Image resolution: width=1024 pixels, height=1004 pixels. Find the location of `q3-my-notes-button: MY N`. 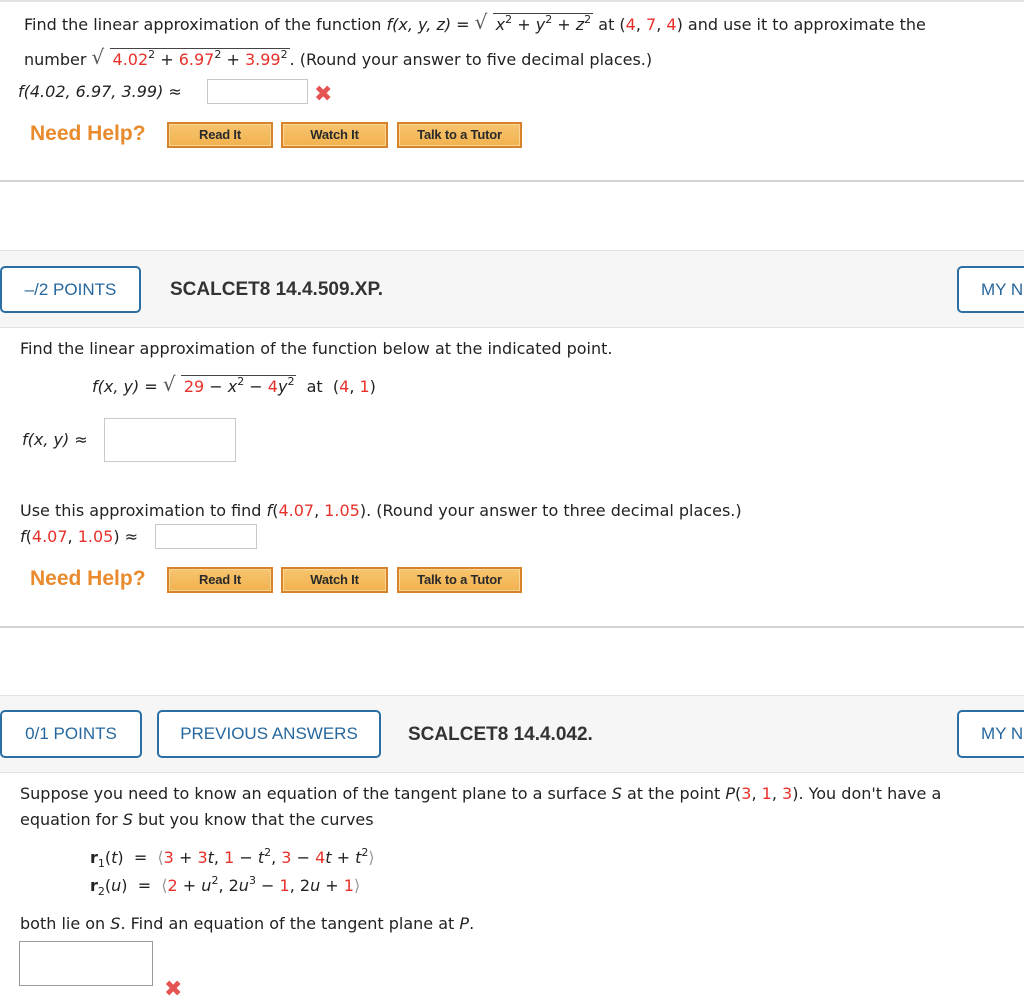

q3-my-notes-button: MY N is located at coordinates (990, 734).